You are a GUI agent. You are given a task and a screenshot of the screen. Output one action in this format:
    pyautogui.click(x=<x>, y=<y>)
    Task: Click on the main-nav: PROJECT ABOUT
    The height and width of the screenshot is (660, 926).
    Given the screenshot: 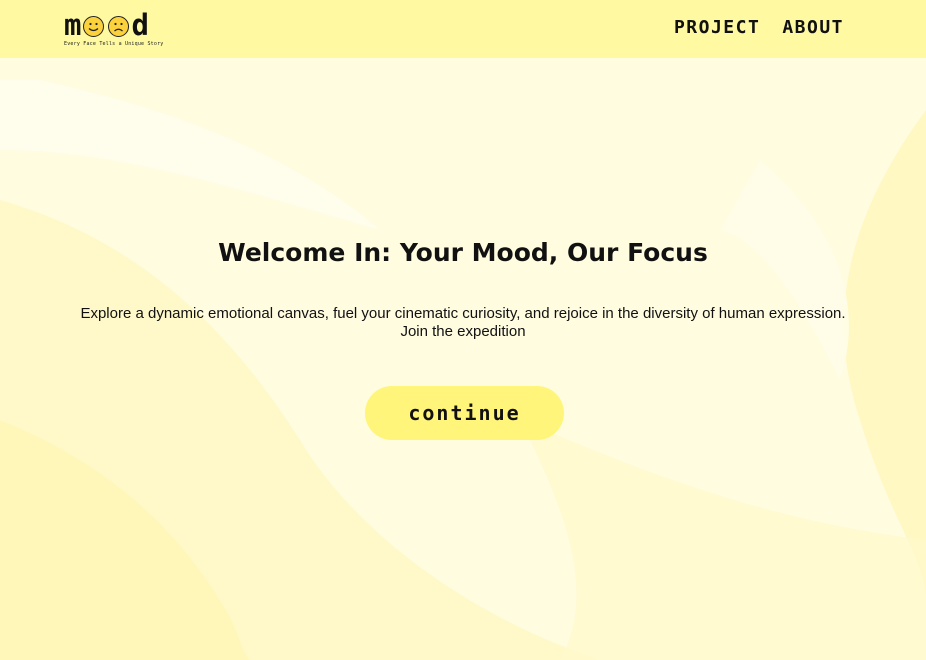 What is the action you would take?
    pyautogui.click(x=759, y=27)
    